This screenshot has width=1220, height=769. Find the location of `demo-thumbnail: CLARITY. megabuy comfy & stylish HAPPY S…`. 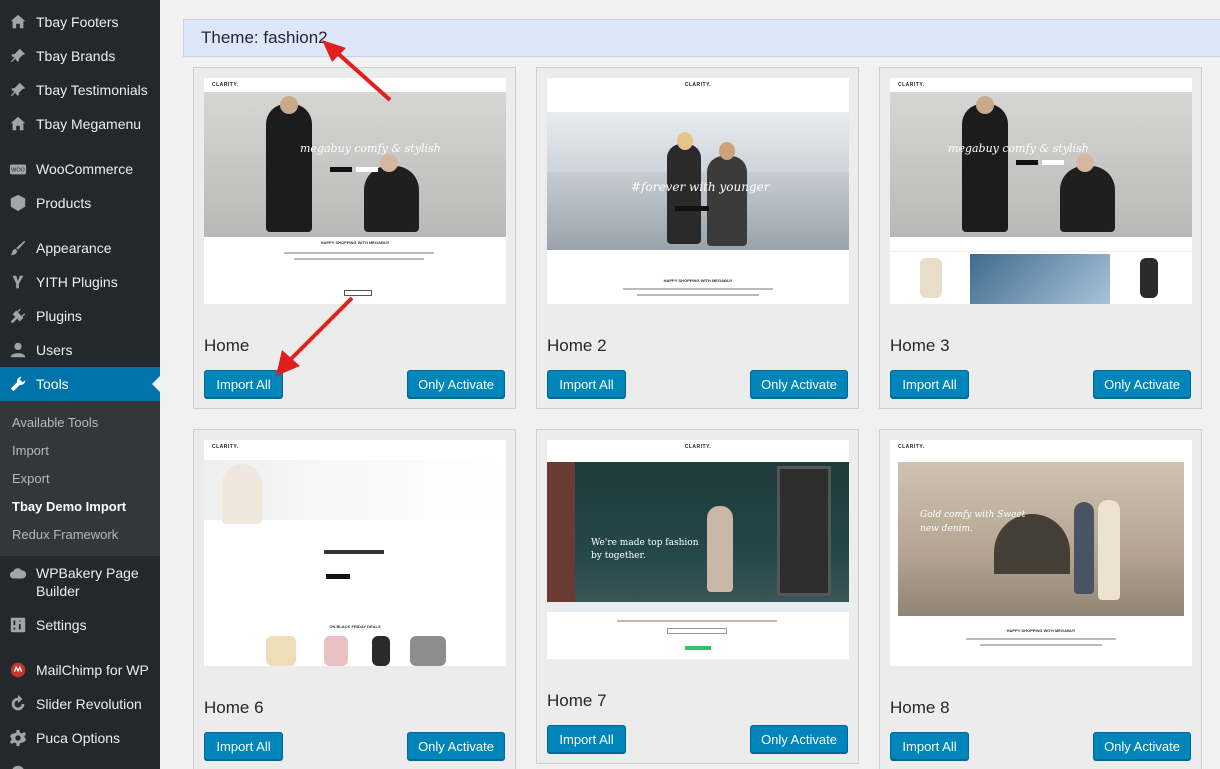

demo-thumbnail: CLARITY. megabuy comfy & stylish HAPPY S… is located at coordinates (355, 191).